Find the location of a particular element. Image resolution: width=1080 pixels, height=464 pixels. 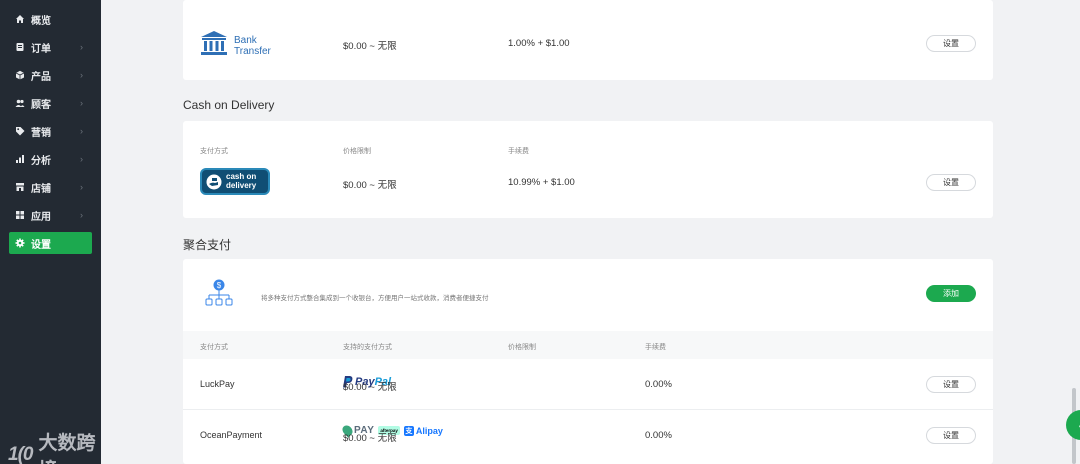

gear-icon is located at coordinates (20, 243).